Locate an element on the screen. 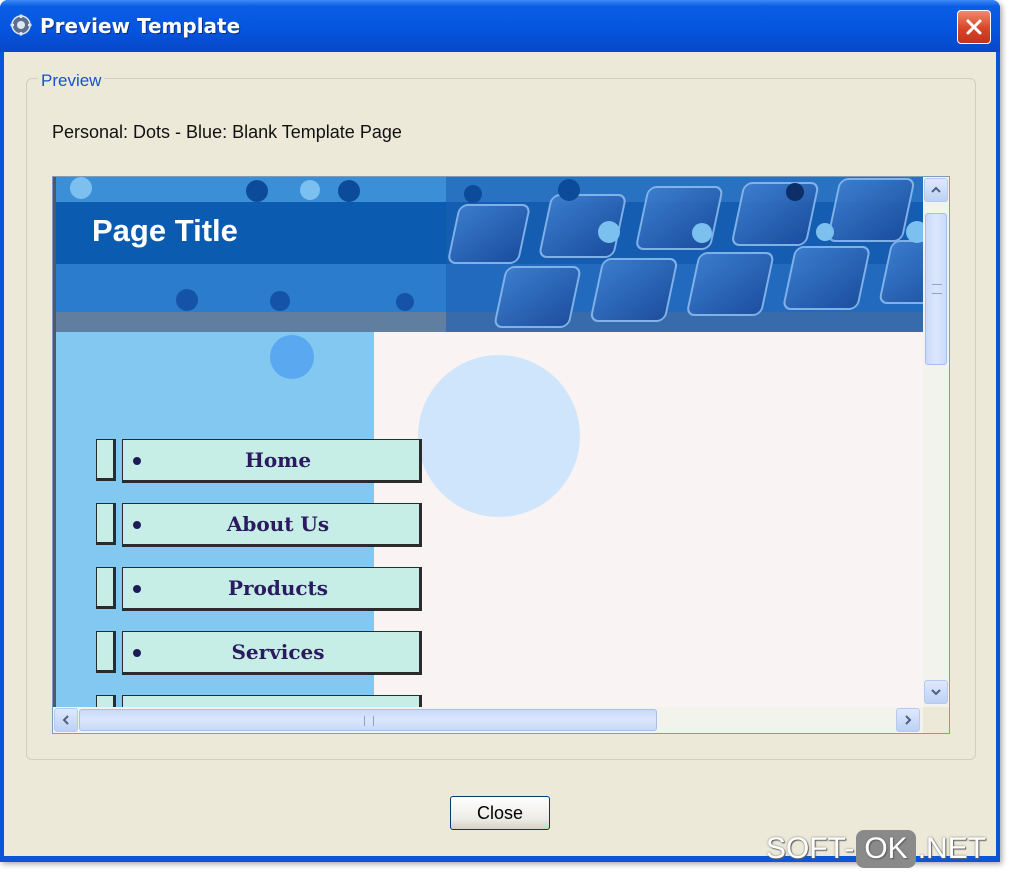 The height and width of the screenshot is (876, 1020). horizontal-scroll-thumb is located at coordinates (368, 720).